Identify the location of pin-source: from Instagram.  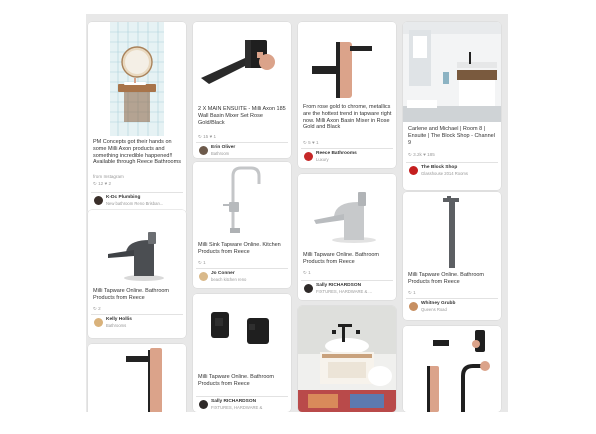
(108, 176).